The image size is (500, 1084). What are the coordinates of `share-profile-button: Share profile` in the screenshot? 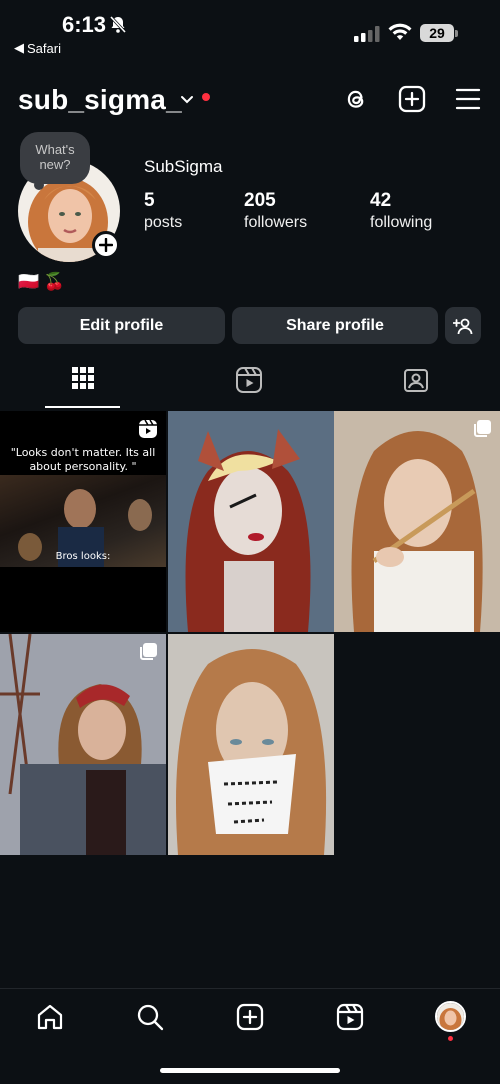 It's located at (335, 325).